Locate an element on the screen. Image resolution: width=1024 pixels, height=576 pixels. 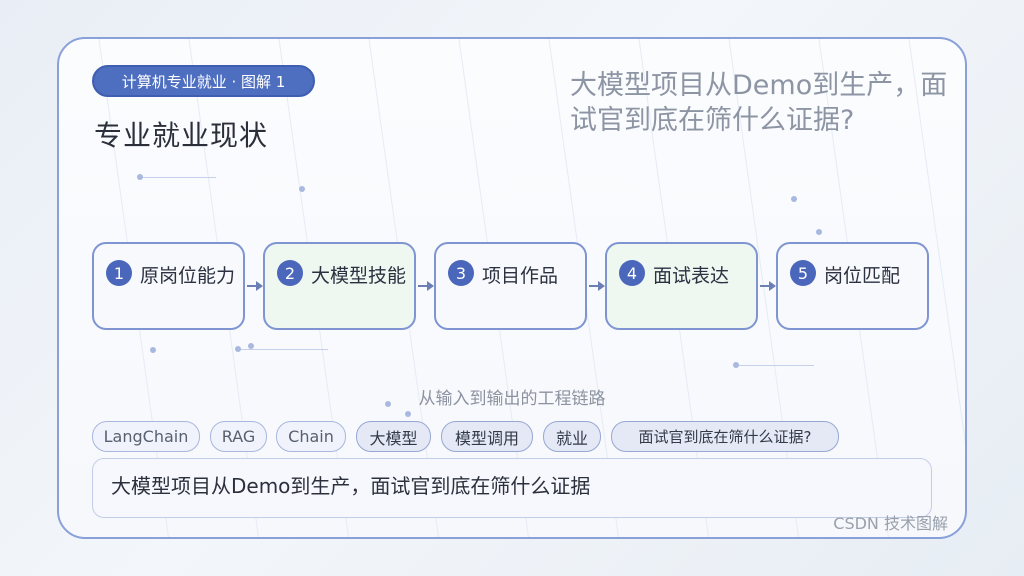
flow-step-4: 4 面试表达 is located at coordinates (681, 286).